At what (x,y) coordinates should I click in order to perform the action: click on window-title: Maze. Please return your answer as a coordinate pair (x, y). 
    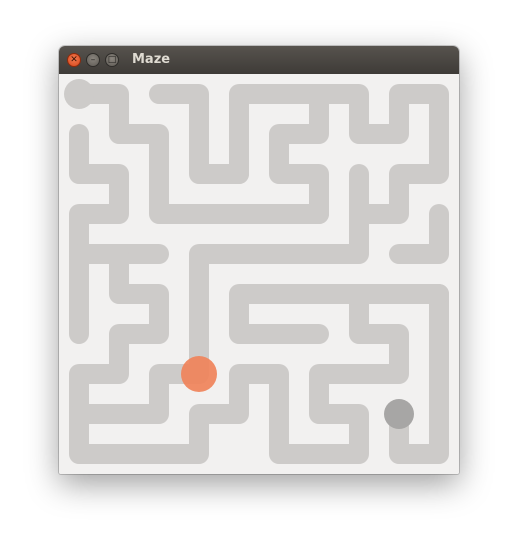
    Looking at the image, I should click on (151, 59).